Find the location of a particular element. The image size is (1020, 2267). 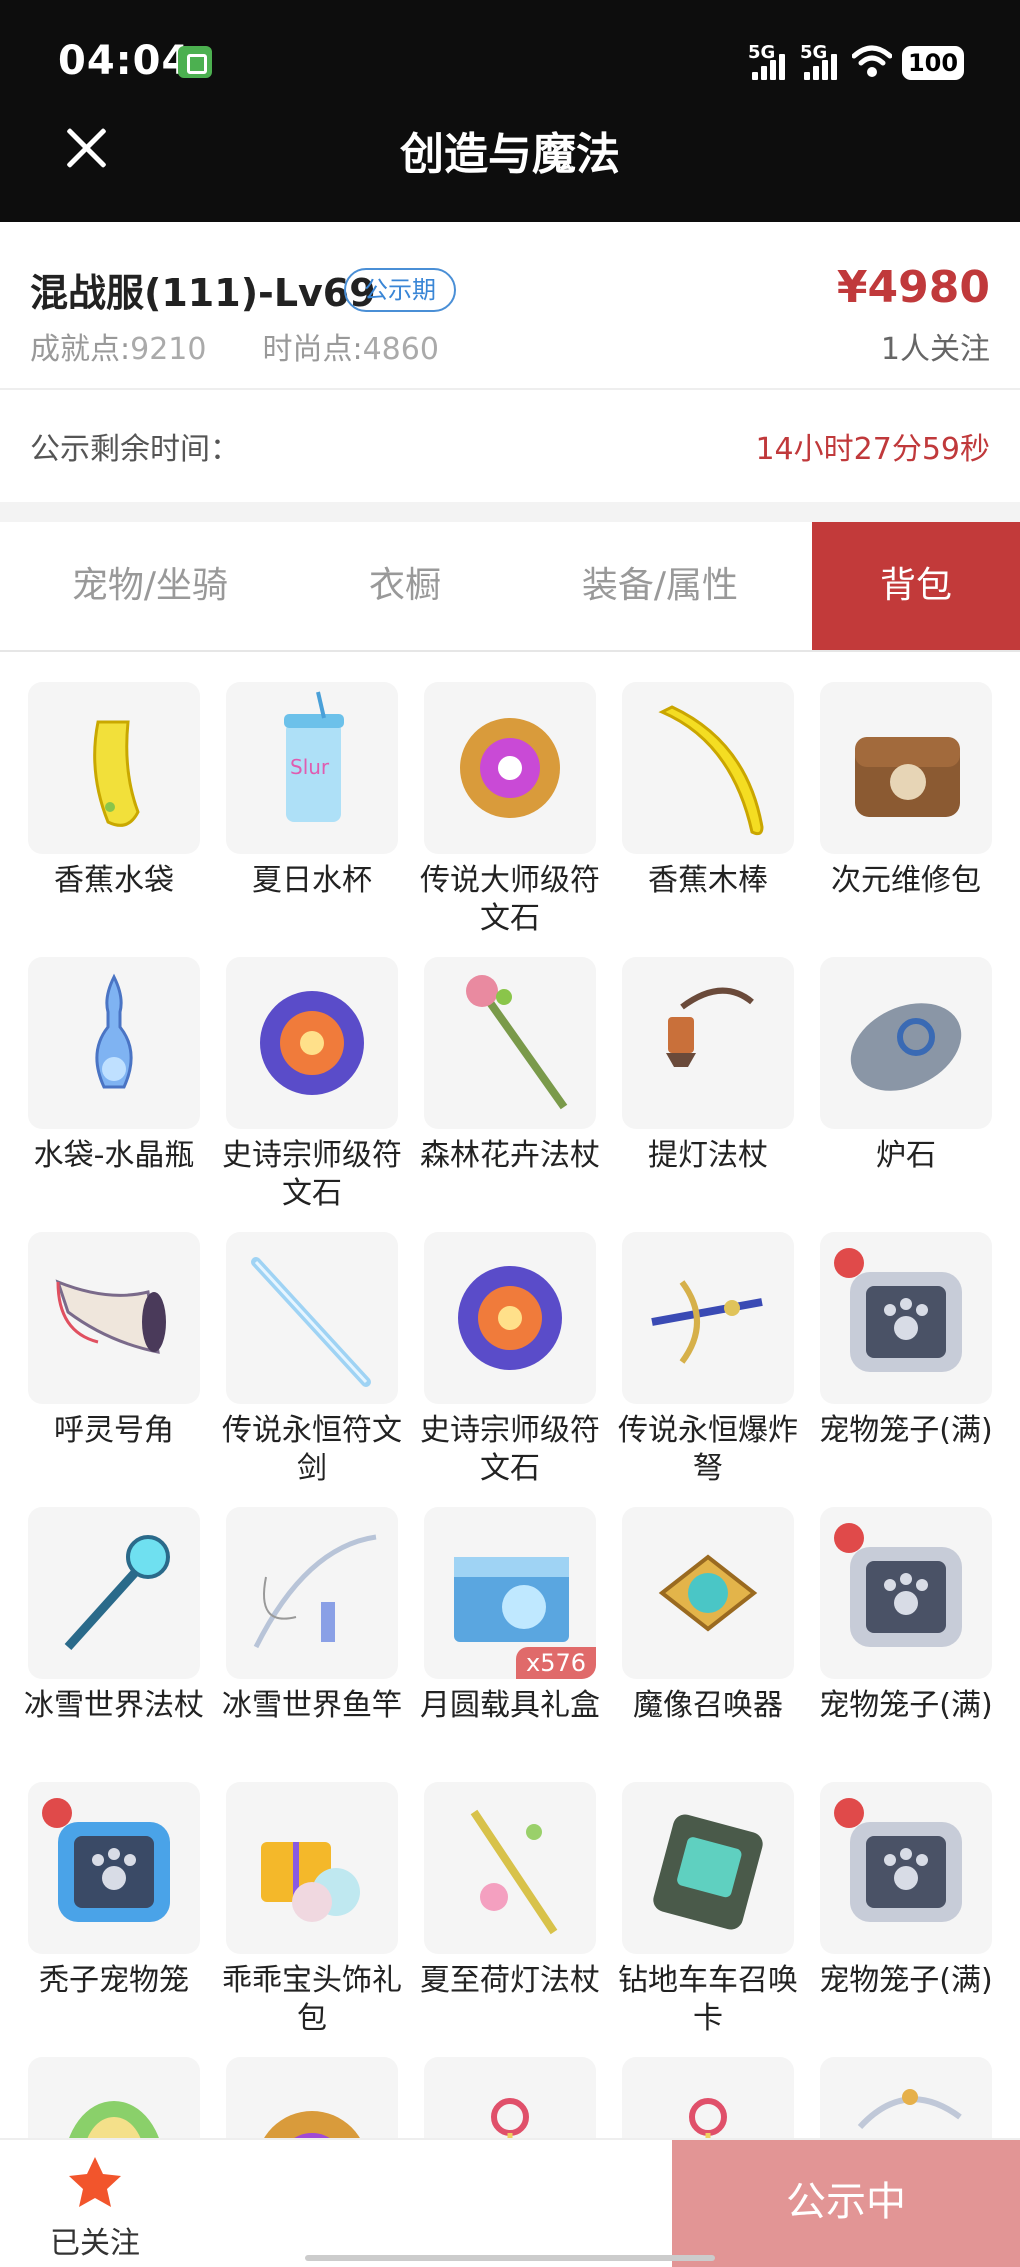

repair-kit-icon is located at coordinates (907, 777).